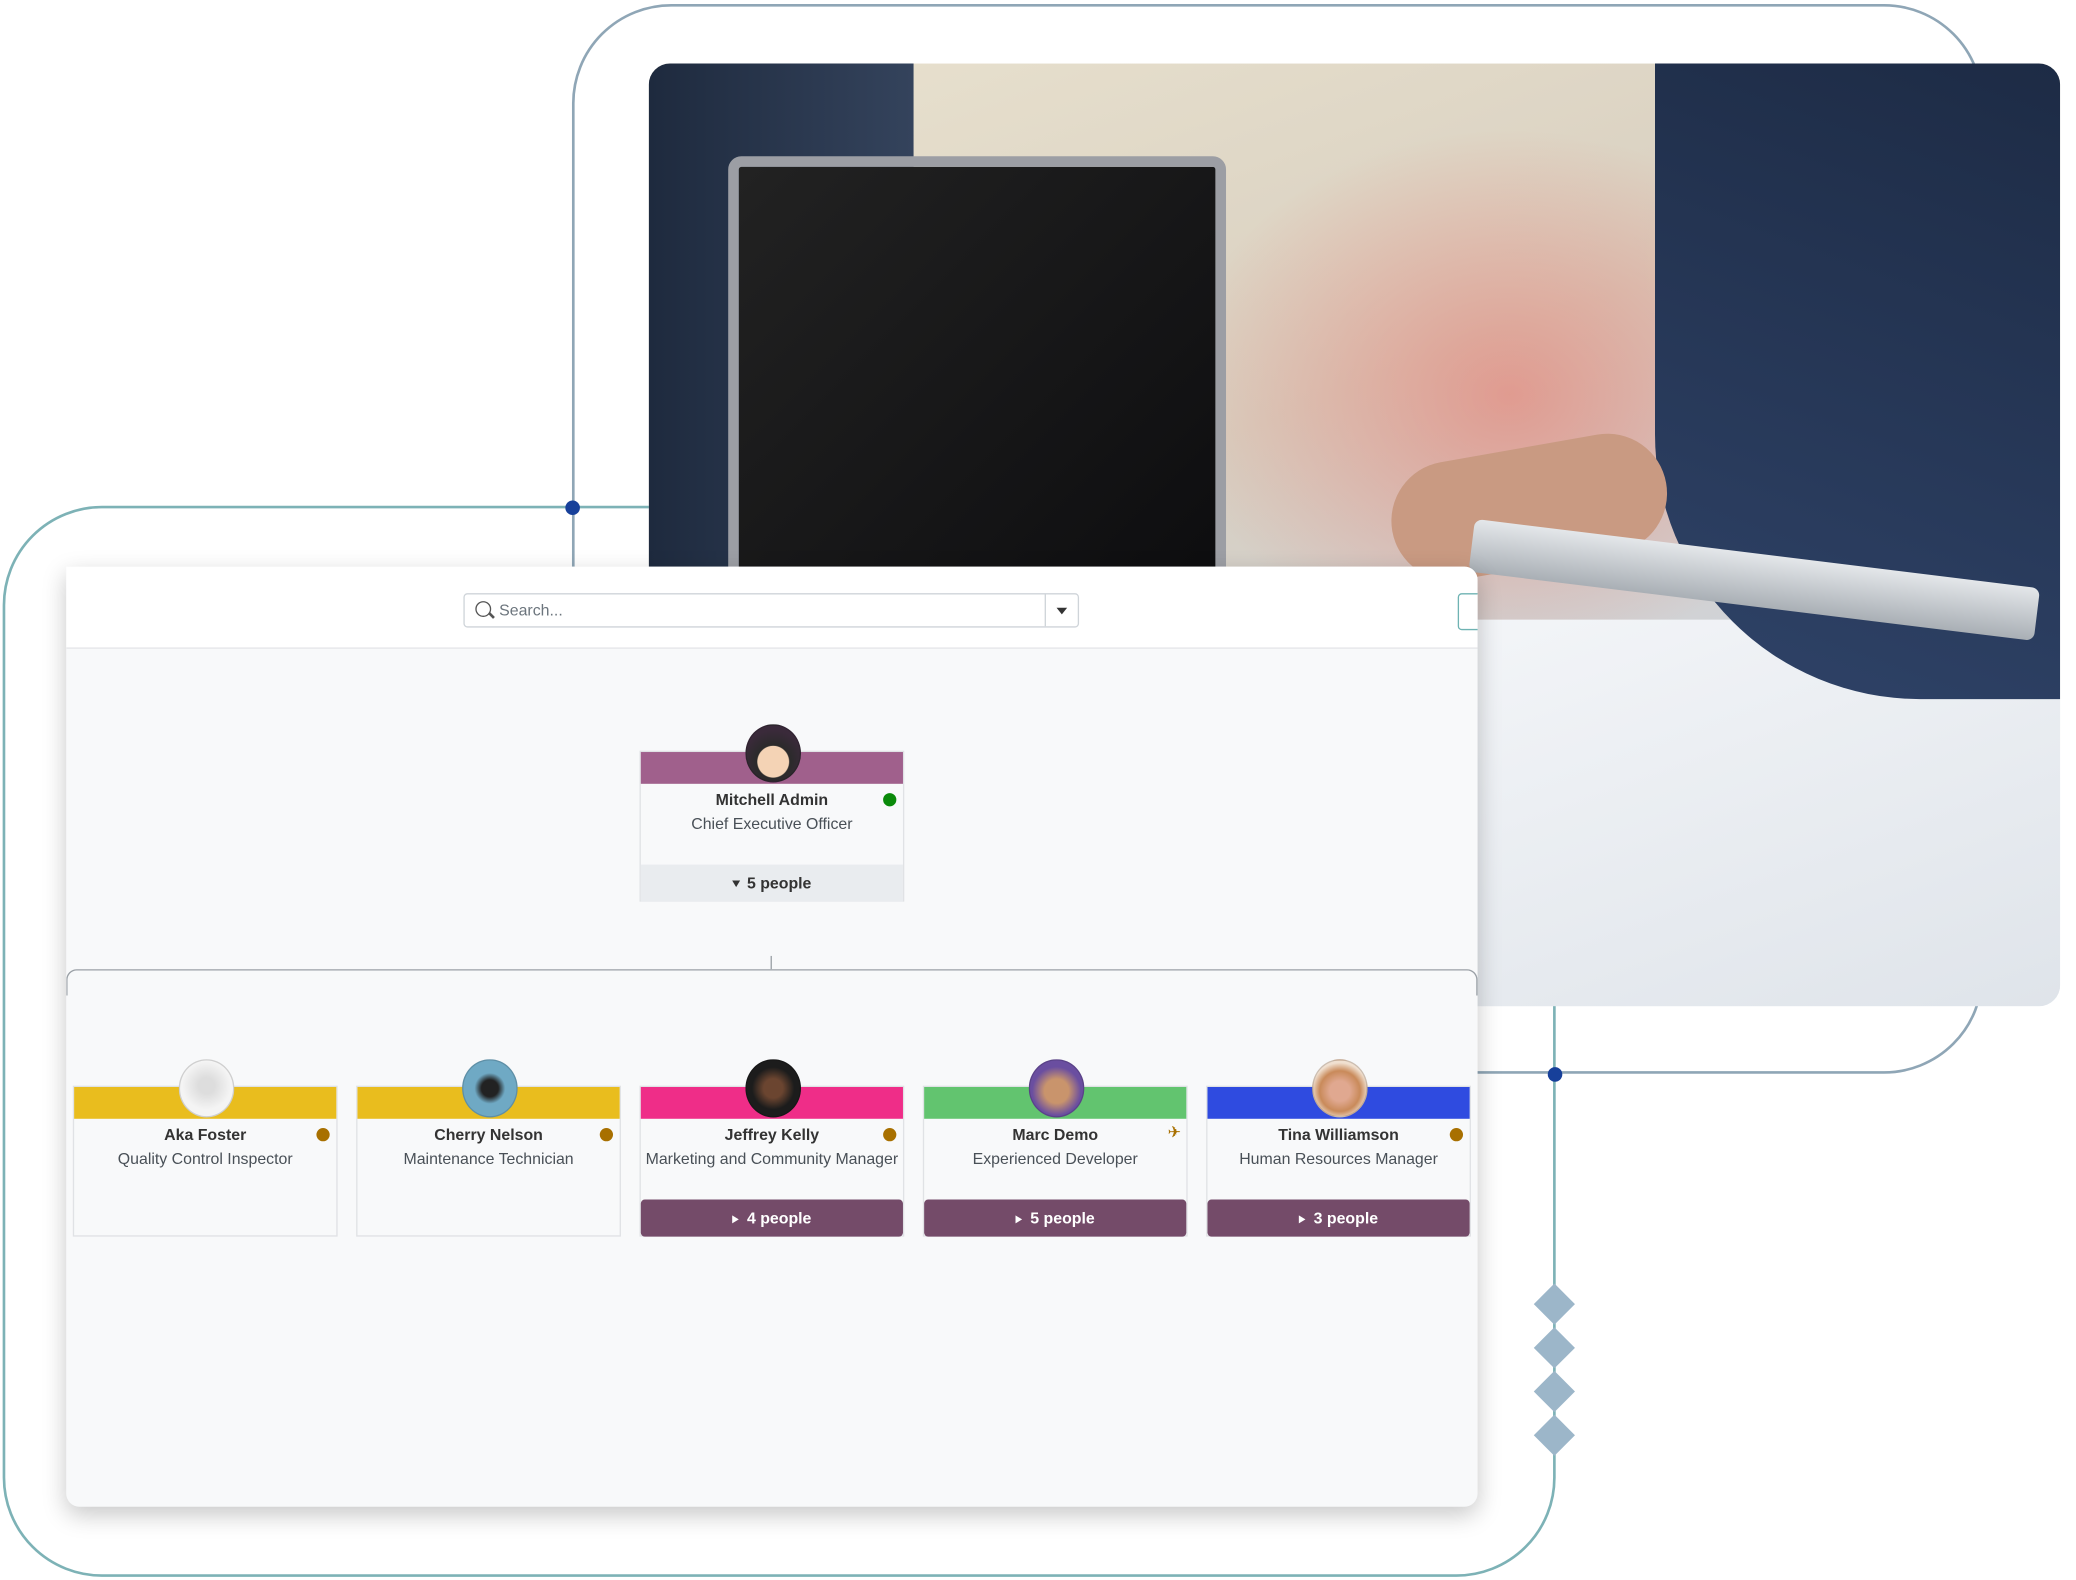  What do you see at coordinates (483, 609) in the screenshot?
I see `search-icon` at bounding box center [483, 609].